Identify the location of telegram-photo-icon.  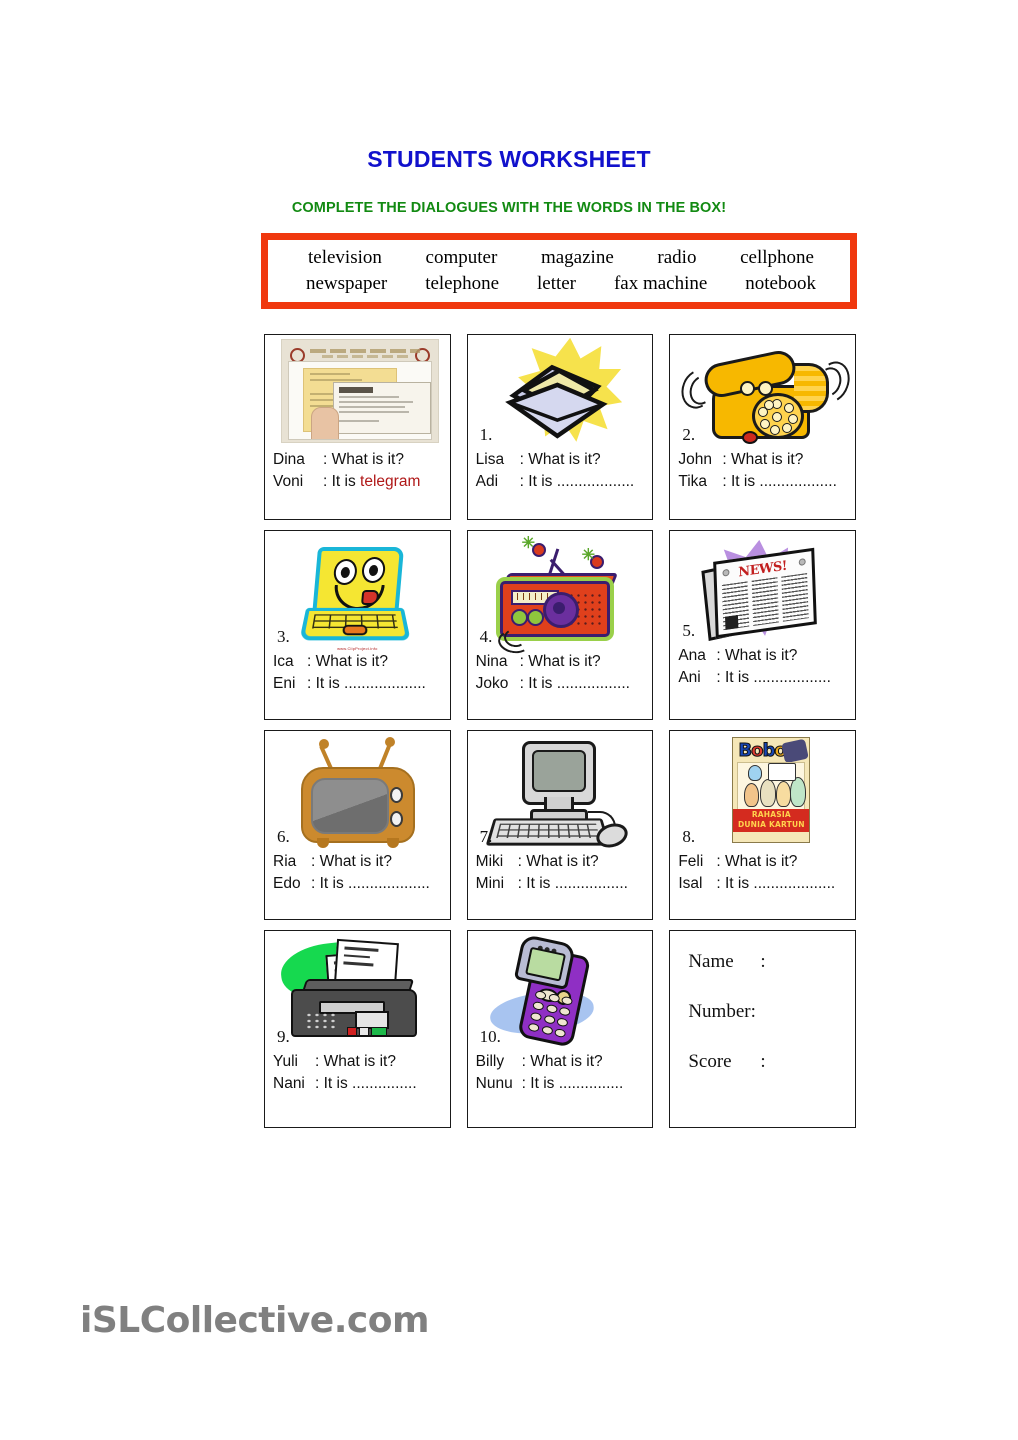
(357, 393).